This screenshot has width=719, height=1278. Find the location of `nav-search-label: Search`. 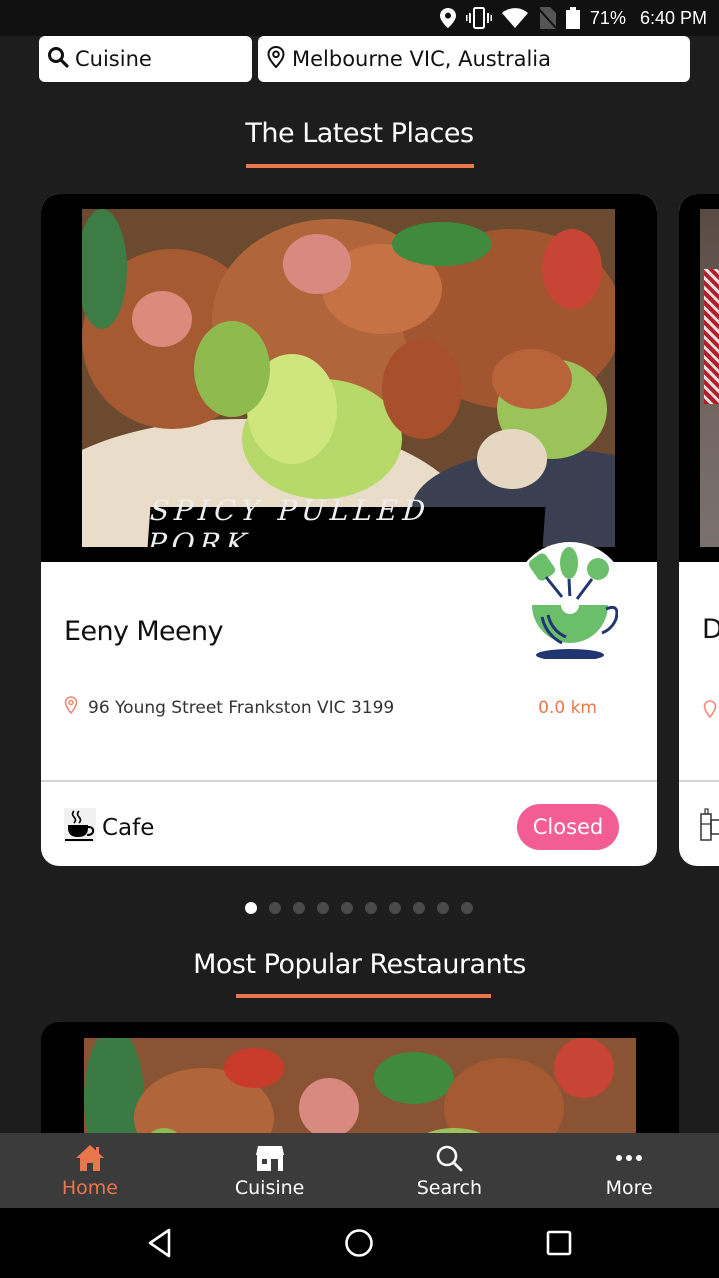

nav-search-label: Search is located at coordinates (449, 1187).